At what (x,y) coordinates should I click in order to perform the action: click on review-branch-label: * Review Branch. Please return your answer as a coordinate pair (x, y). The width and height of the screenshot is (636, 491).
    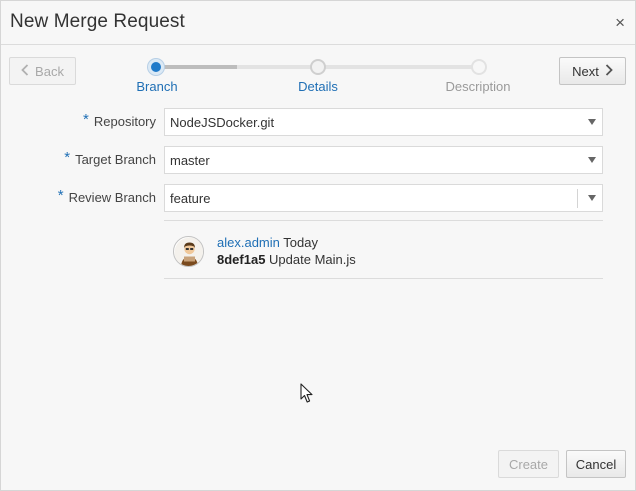
    Looking at the image, I should click on (106, 196).